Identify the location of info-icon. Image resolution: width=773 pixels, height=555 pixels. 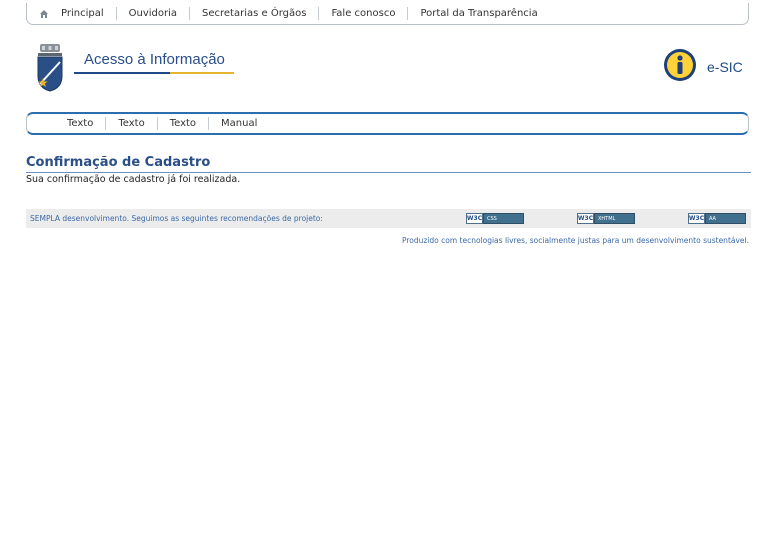
(680, 65).